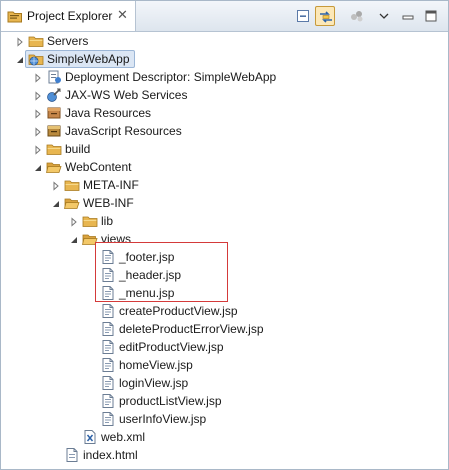  Describe the element at coordinates (163, 419) in the screenshot. I see `tree-item-label: userInfoView.jsp` at that location.